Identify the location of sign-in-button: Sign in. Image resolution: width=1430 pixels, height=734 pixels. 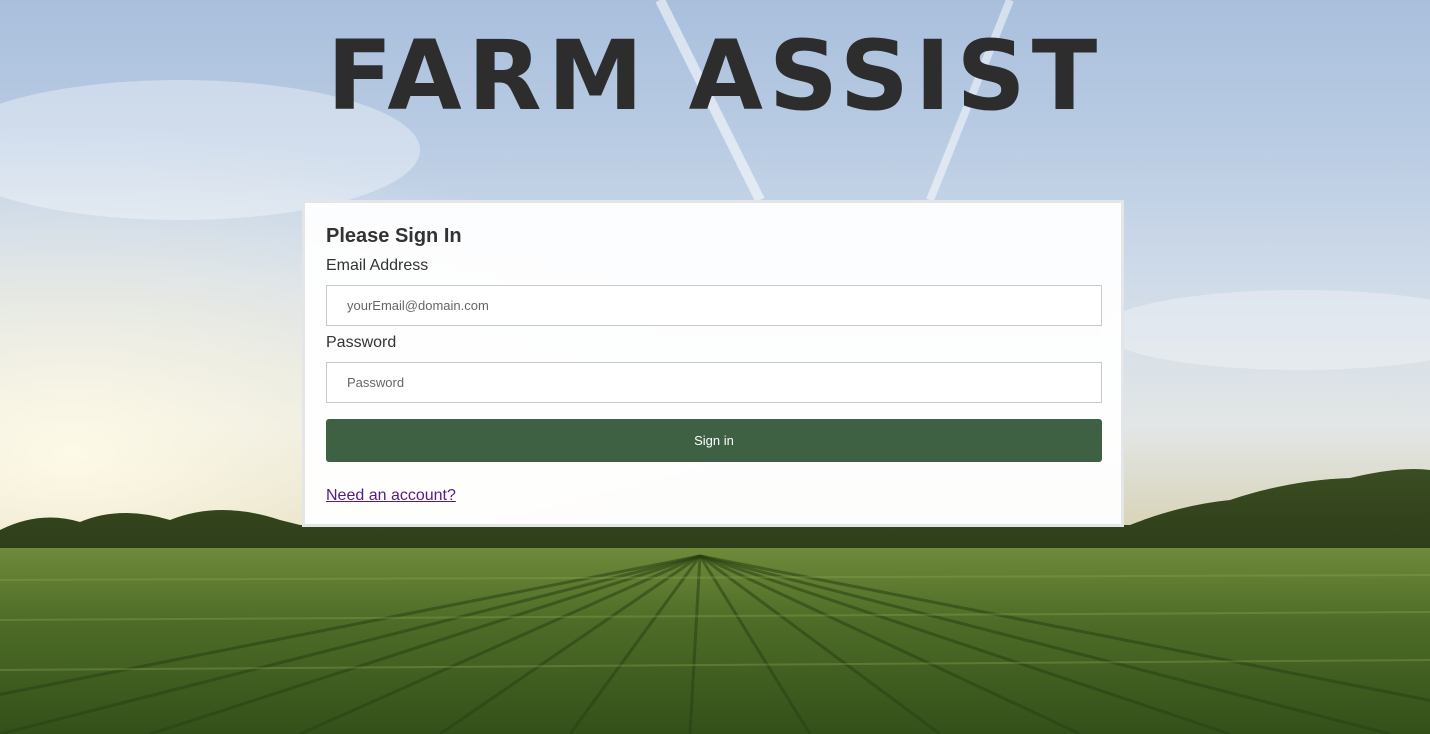
(714, 440).